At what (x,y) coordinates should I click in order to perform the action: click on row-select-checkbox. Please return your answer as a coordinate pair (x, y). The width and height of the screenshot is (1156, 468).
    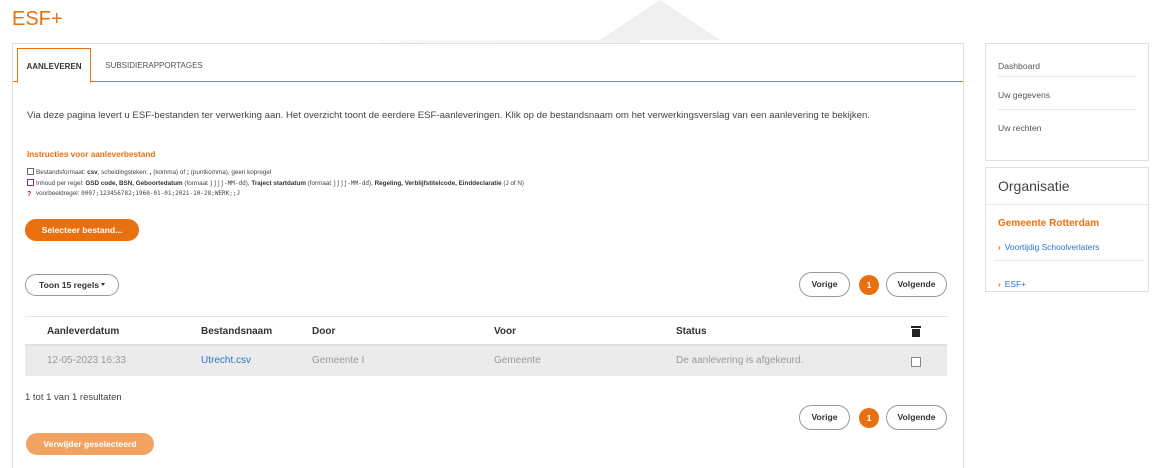
    Looking at the image, I should click on (916, 362).